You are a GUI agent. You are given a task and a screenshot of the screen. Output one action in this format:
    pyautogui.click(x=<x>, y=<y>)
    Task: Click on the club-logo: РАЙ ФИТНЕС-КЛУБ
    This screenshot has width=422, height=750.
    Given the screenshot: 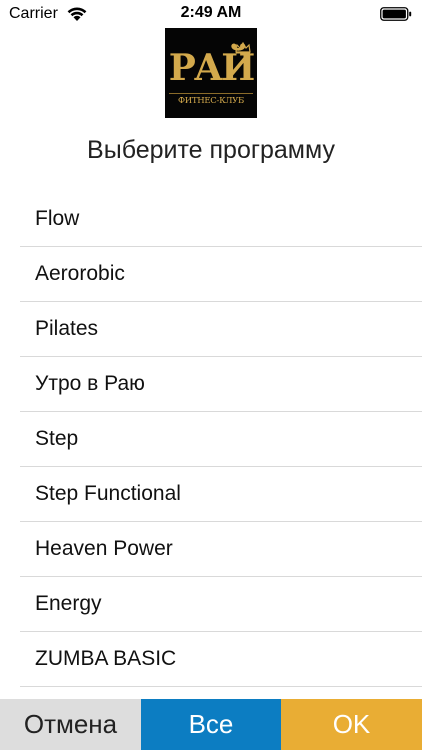 What is the action you would take?
    pyautogui.click(x=211, y=73)
    